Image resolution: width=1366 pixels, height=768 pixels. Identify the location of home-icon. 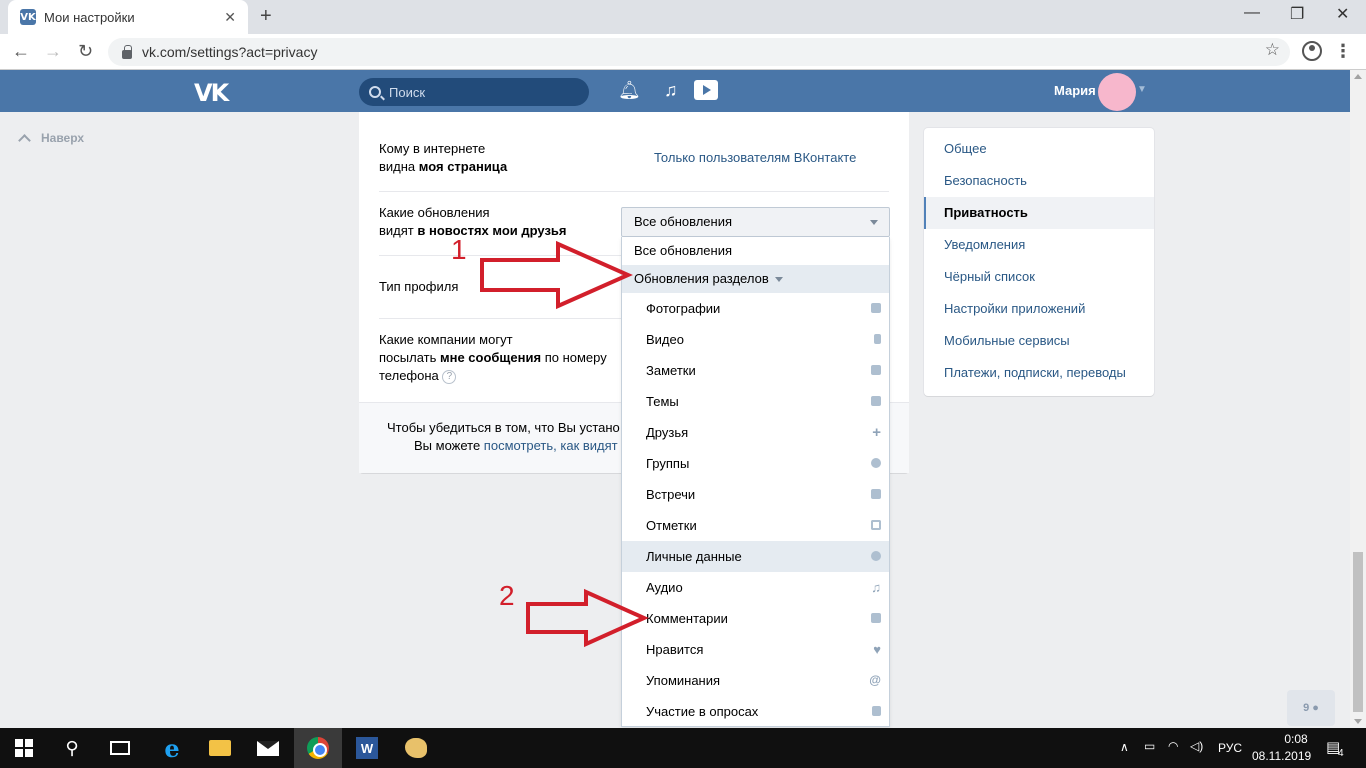
(876, 494).